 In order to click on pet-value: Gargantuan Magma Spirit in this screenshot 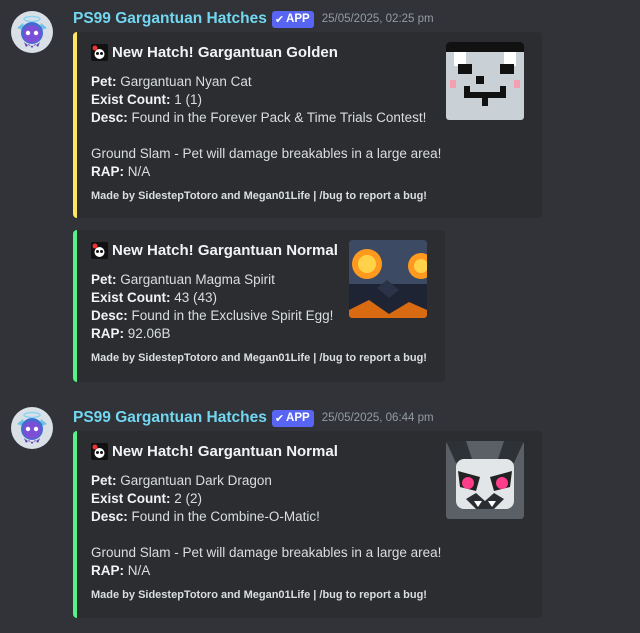, I will do `click(197, 279)`.